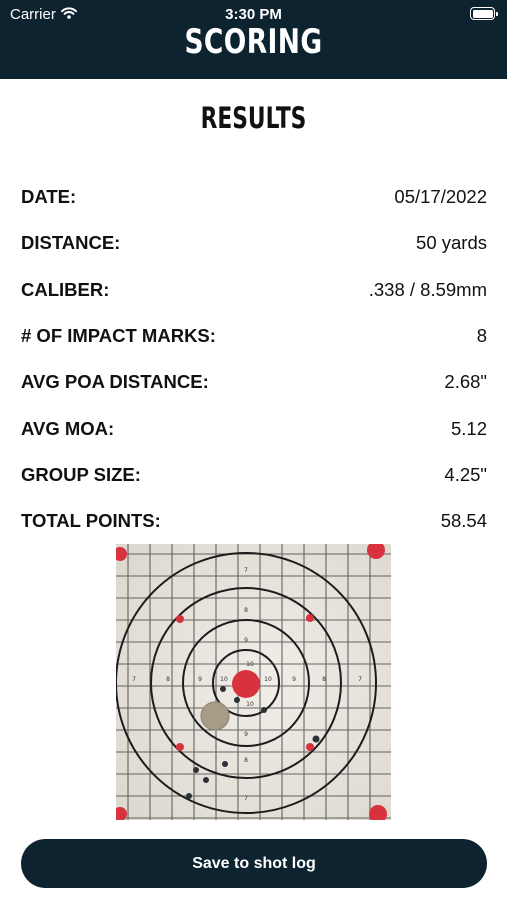 This screenshot has height=900, width=507. What do you see at coordinates (253, 118) in the screenshot?
I see `results-heading: RESULTS` at bounding box center [253, 118].